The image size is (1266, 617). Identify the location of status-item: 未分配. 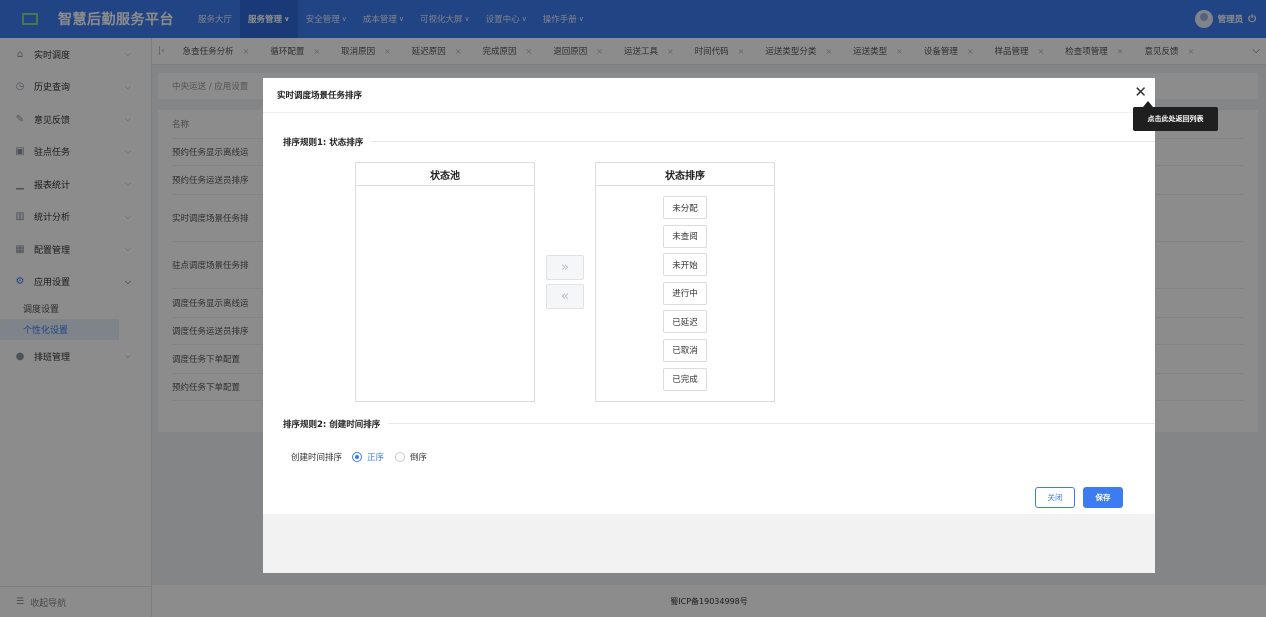
(685, 207).